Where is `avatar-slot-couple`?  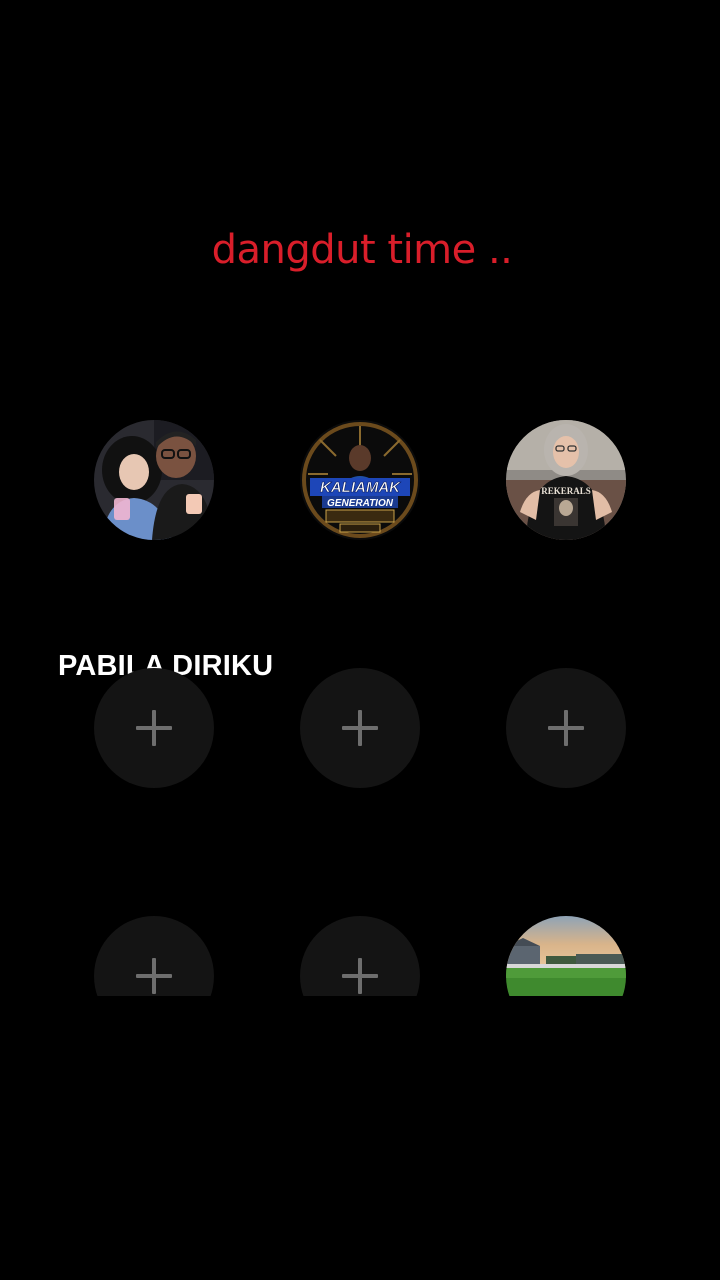
avatar-slot-couple is located at coordinates (154, 480).